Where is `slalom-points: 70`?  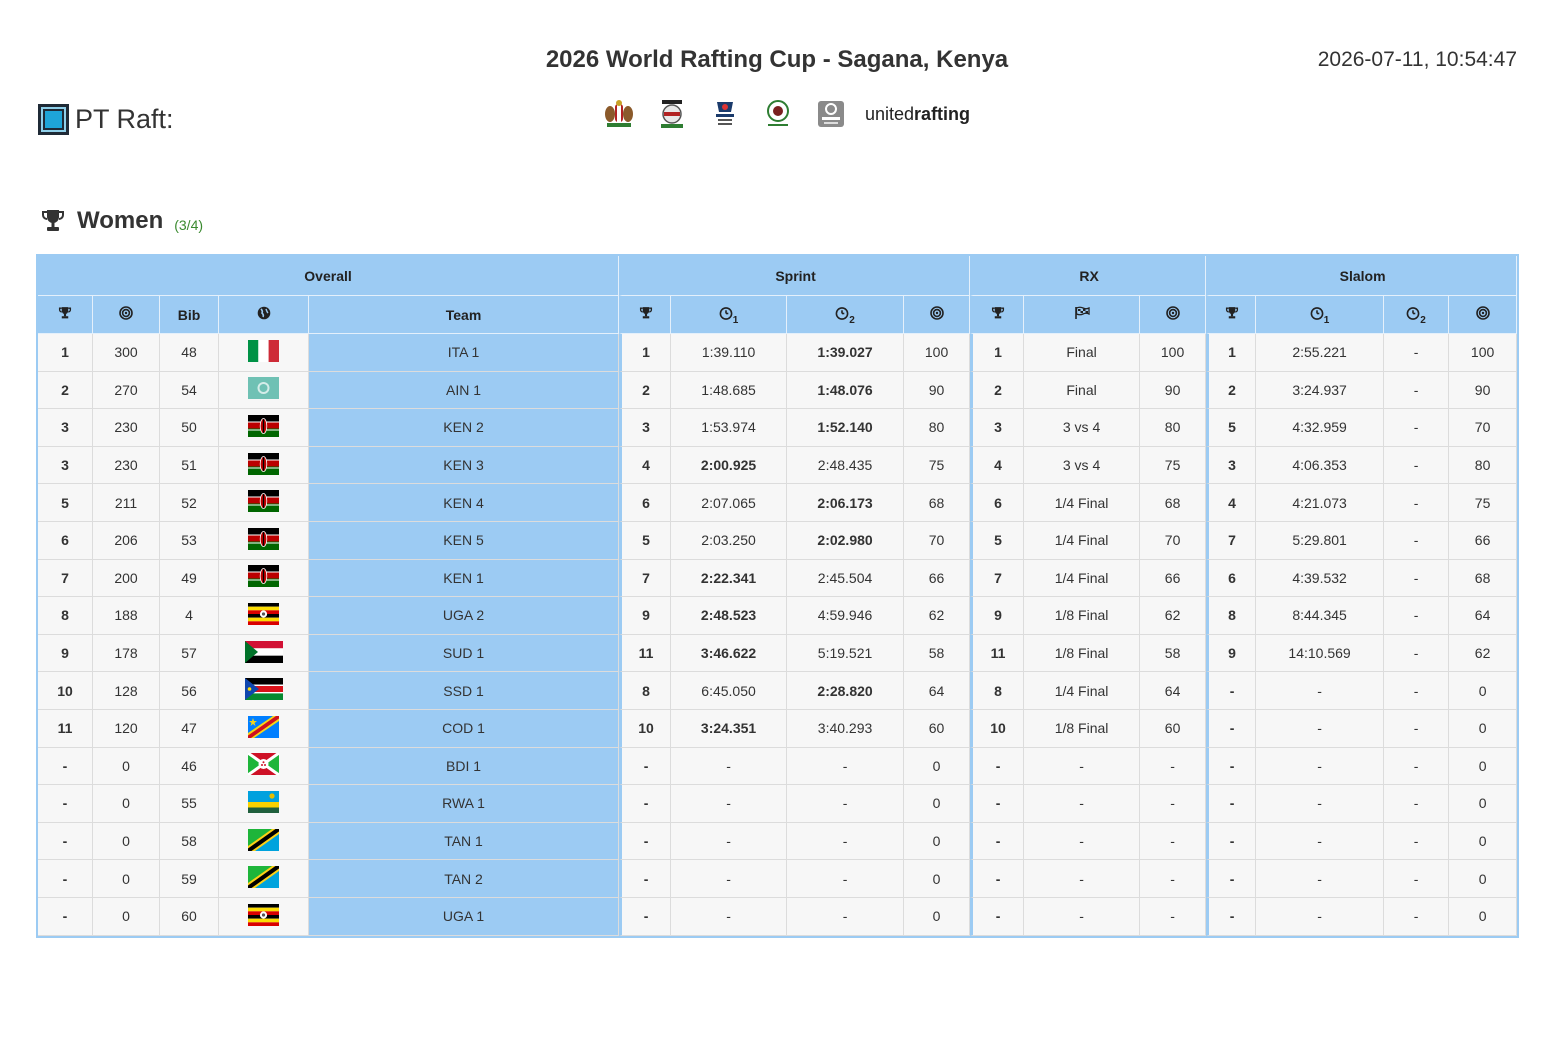 slalom-points: 70 is located at coordinates (1483, 428).